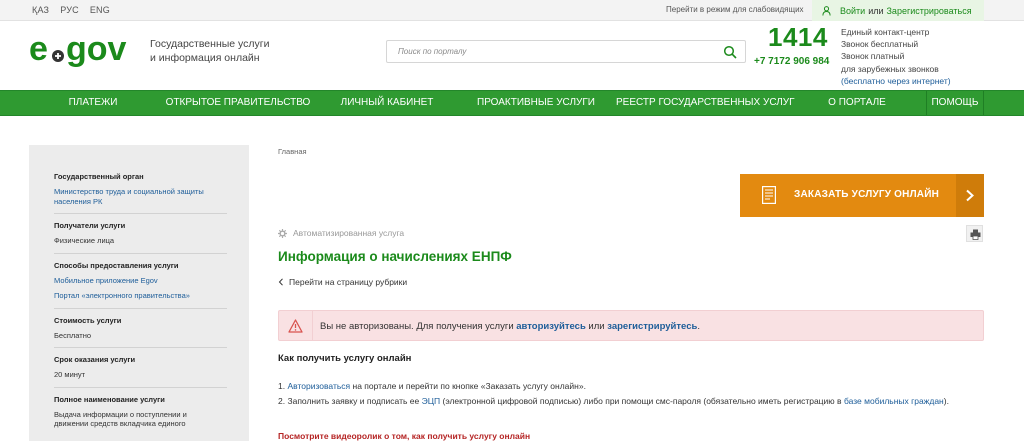 This screenshot has width=1024, height=441. I want to click on printer-icon, so click(975, 234).